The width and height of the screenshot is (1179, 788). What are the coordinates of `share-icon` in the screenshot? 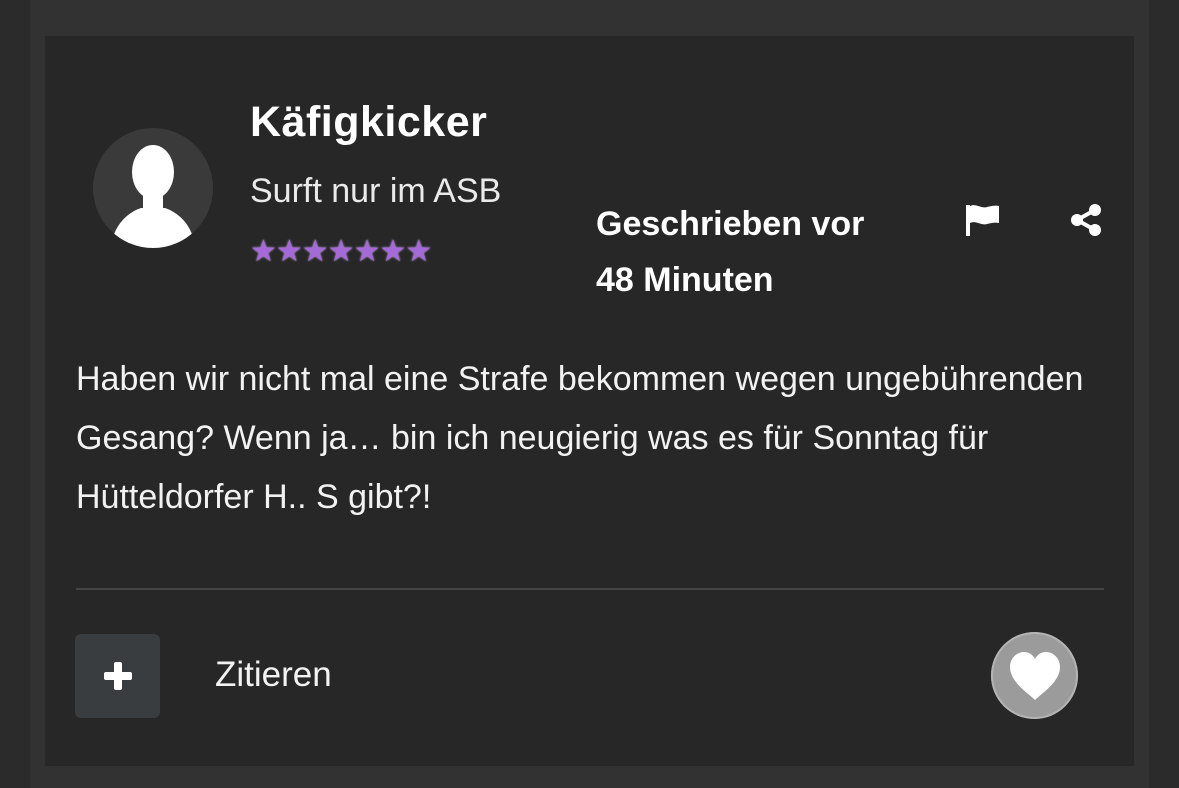 It's located at (1086, 220).